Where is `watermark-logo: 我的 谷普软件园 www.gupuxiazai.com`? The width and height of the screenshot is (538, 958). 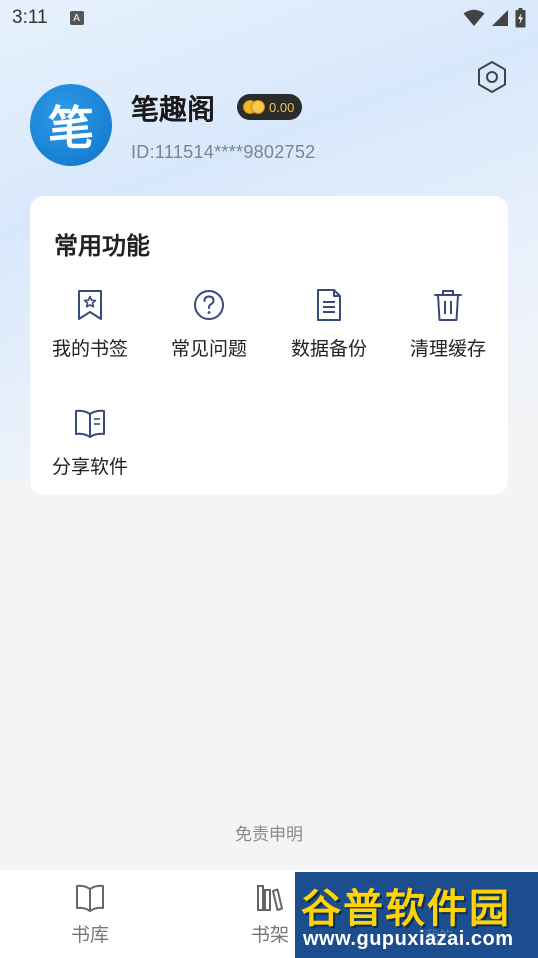 watermark-logo: 我的 谷普软件园 www.gupuxiazai.com is located at coordinates (416, 915).